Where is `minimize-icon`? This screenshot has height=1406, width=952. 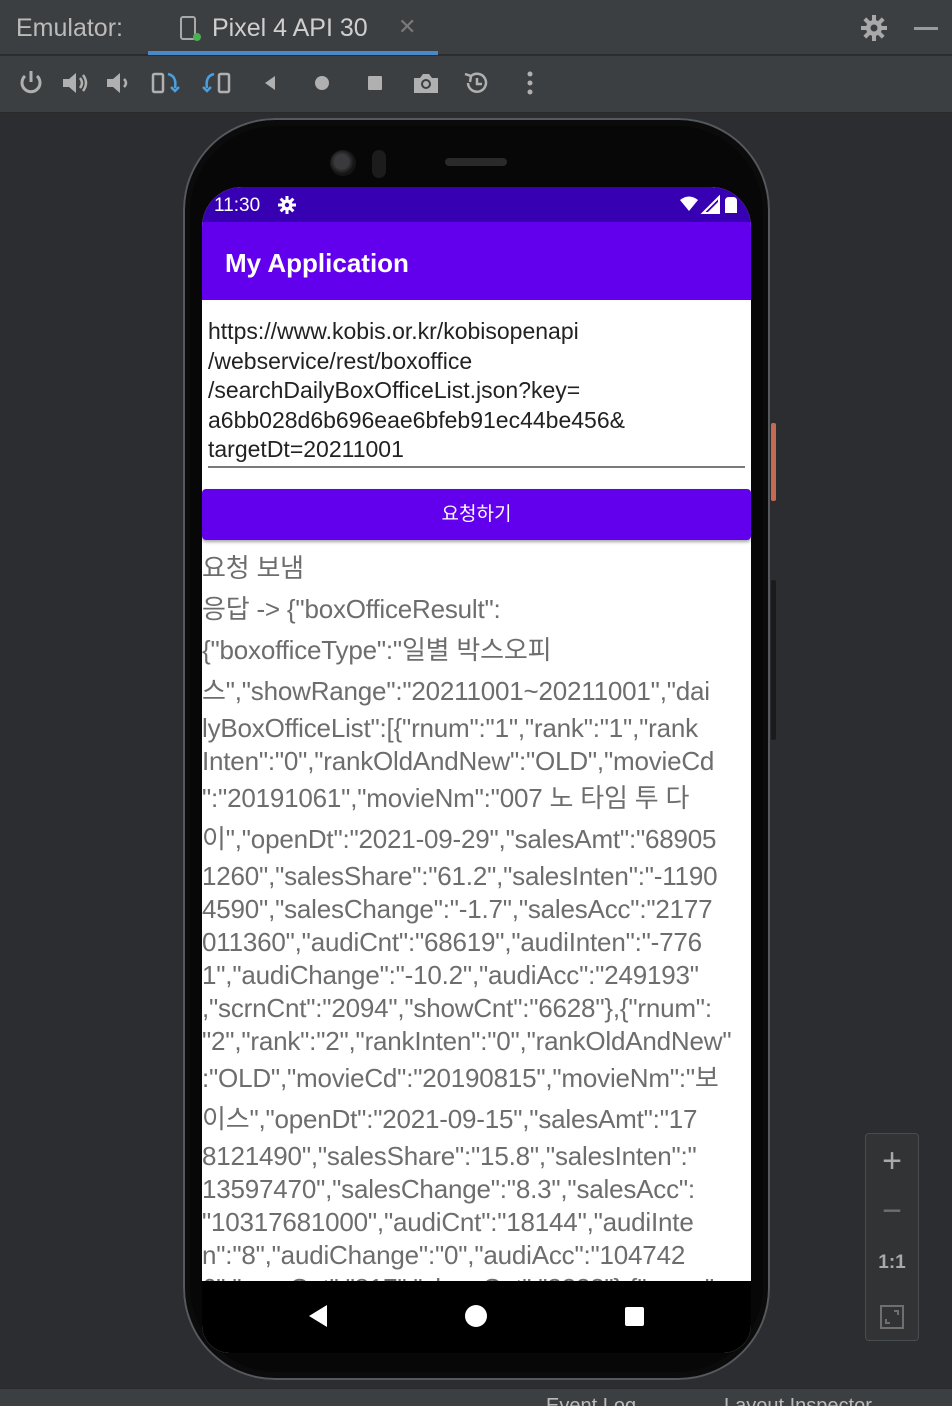
minimize-icon is located at coordinates (926, 28).